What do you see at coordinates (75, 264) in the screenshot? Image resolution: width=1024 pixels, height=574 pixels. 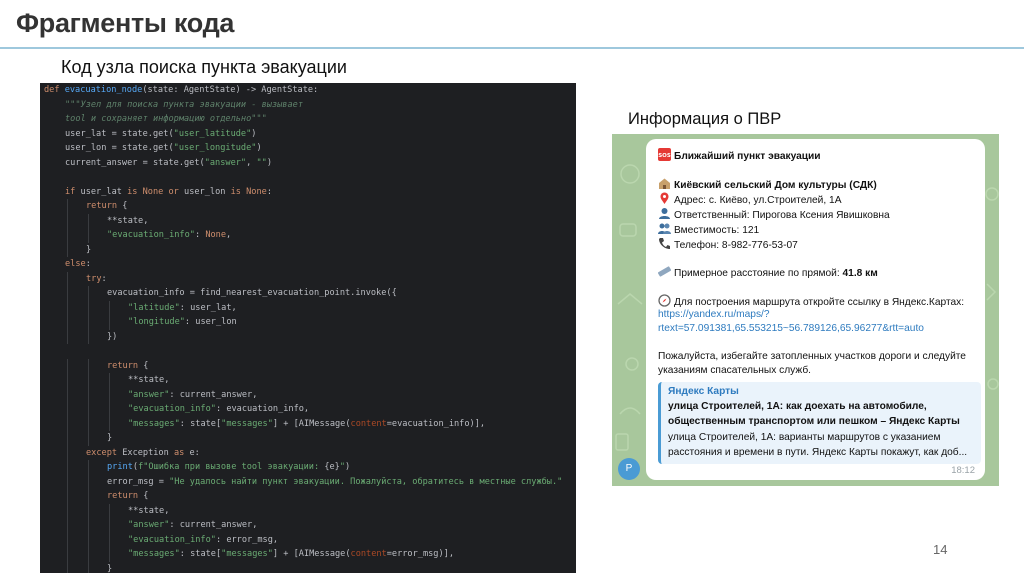 I see `code-token: else` at bounding box center [75, 264].